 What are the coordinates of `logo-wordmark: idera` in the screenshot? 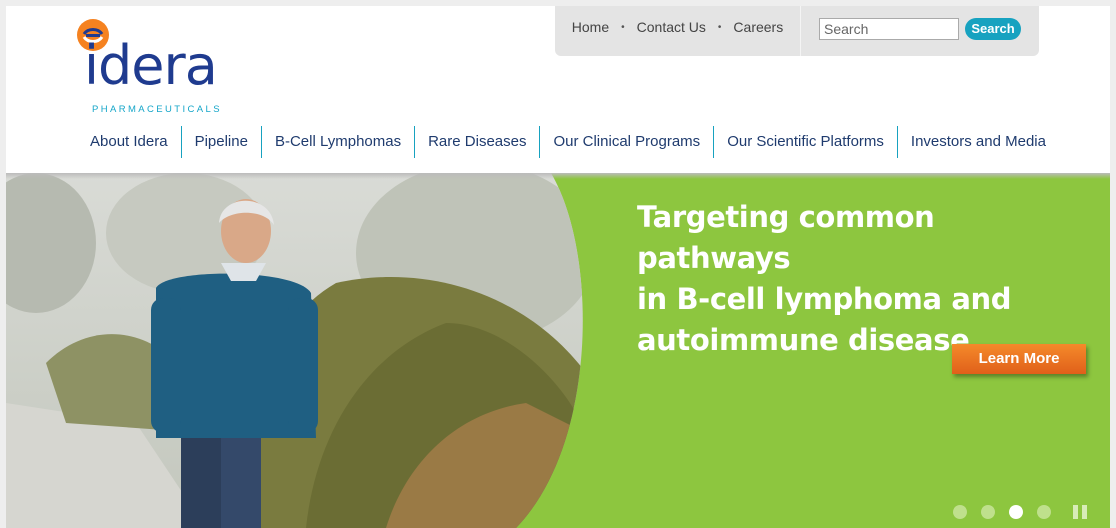 It's located at (151, 65).